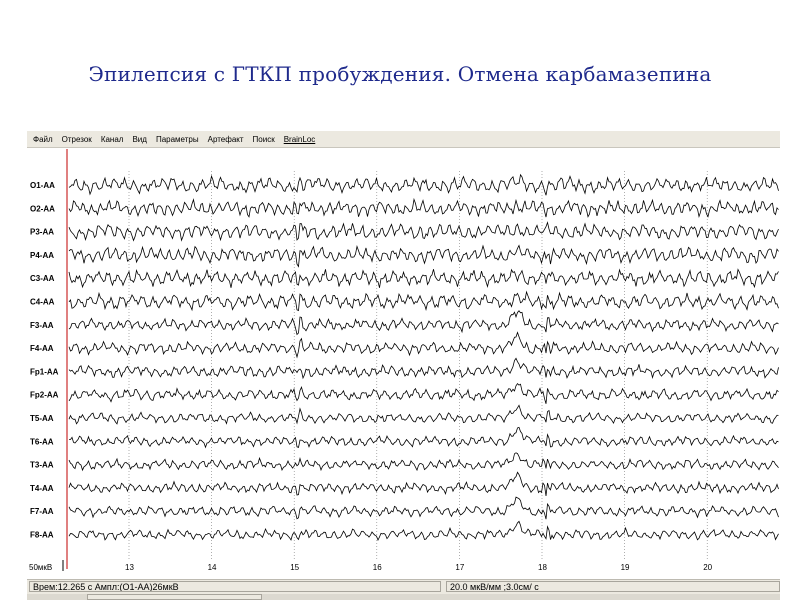 This screenshot has width=800, height=600. I want to click on status-time-amplitude: Врем:12.265 с Ампл:(O1-AA)26мкВ, so click(235, 586).